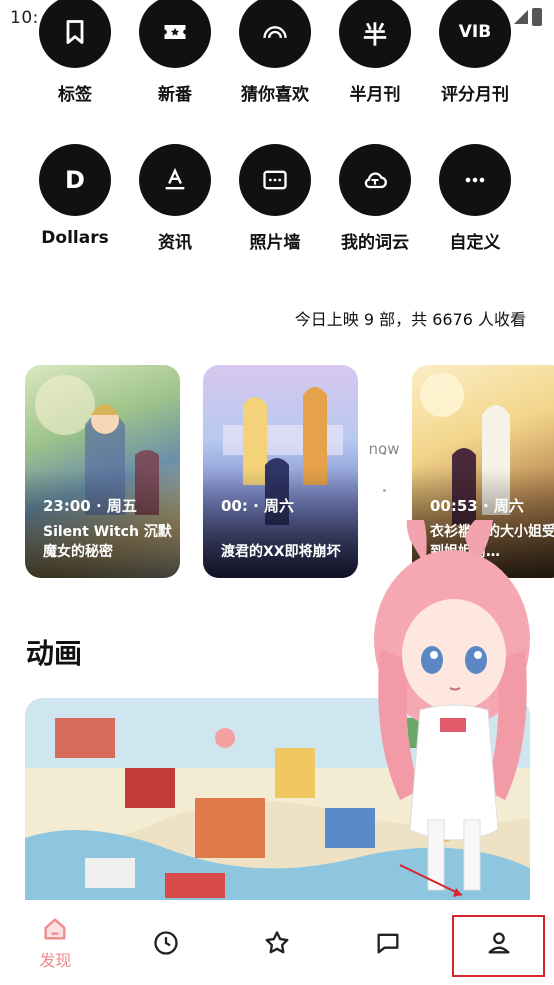 This screenshot has width=554, height=985. I want to click on shortcut-label: 新番, so click(175, 95).